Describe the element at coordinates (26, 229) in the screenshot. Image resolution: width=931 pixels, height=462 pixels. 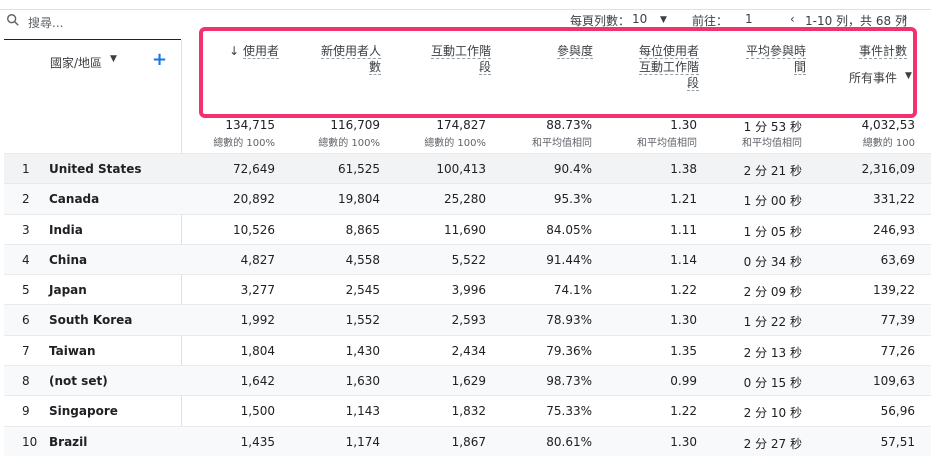
I see `row-rank: 3` at that location.